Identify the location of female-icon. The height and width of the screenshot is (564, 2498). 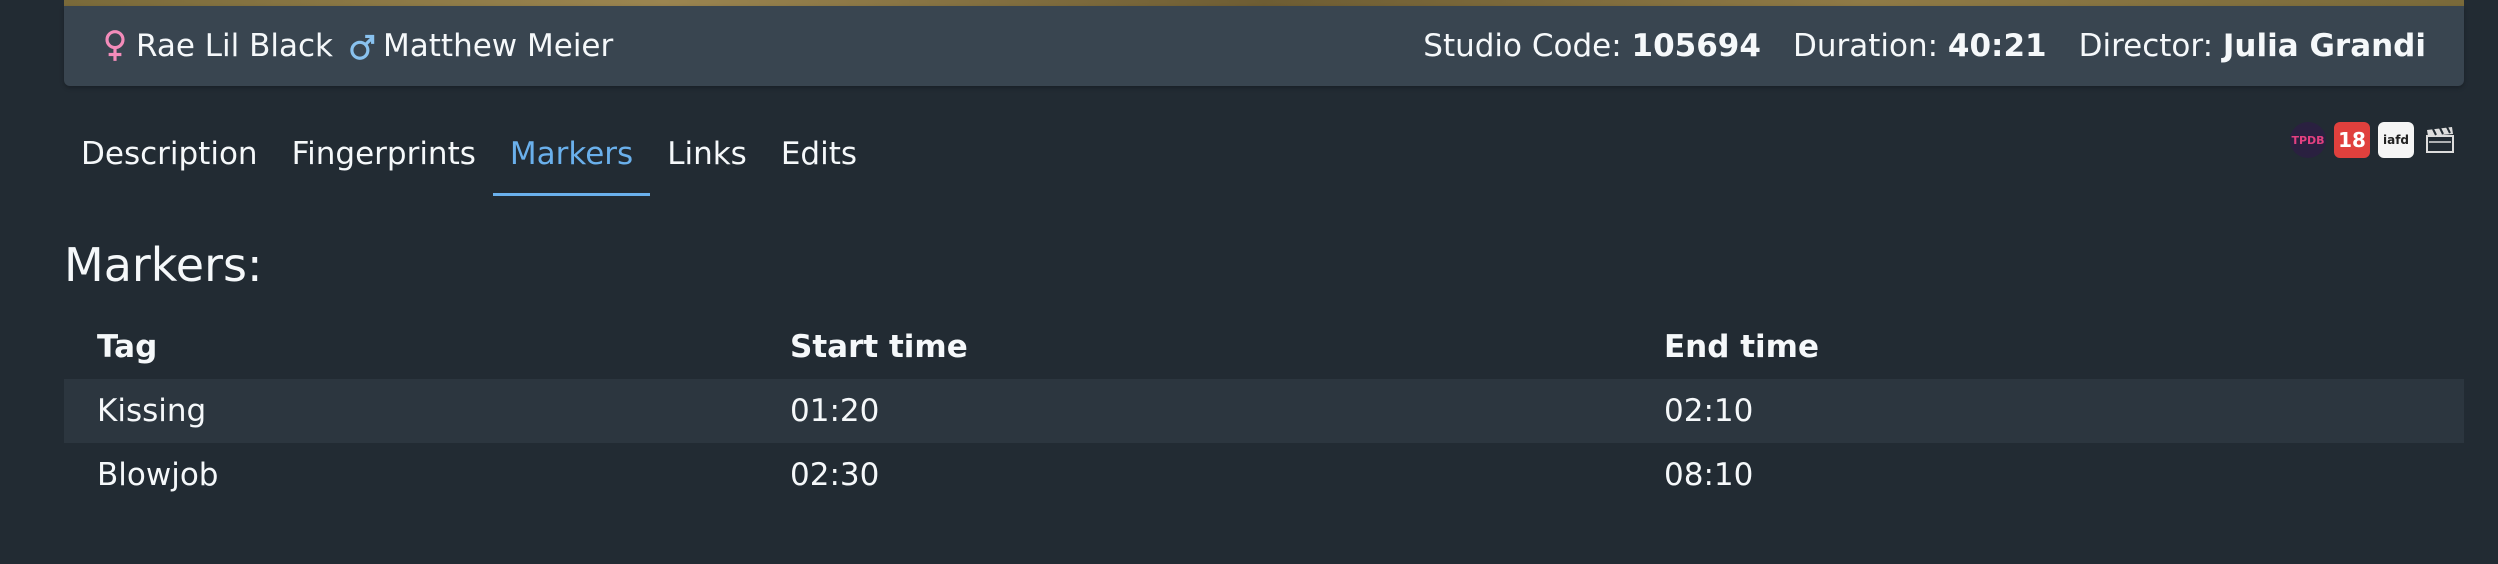
(115, 45).